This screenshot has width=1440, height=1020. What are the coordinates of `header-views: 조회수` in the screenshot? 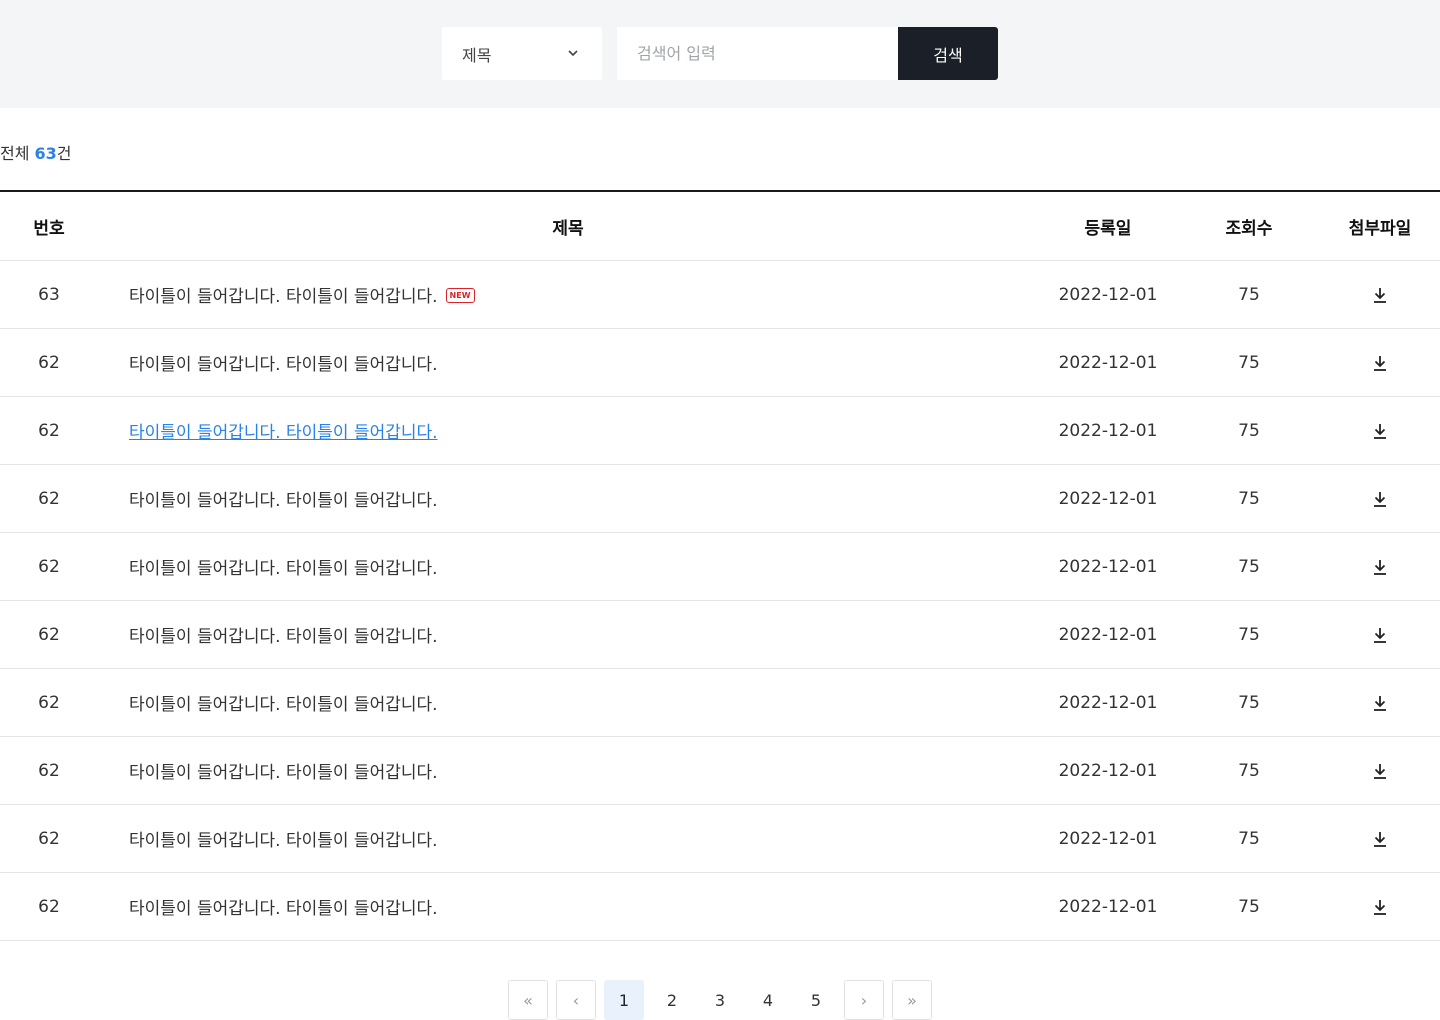 It's located at (1249, 228).